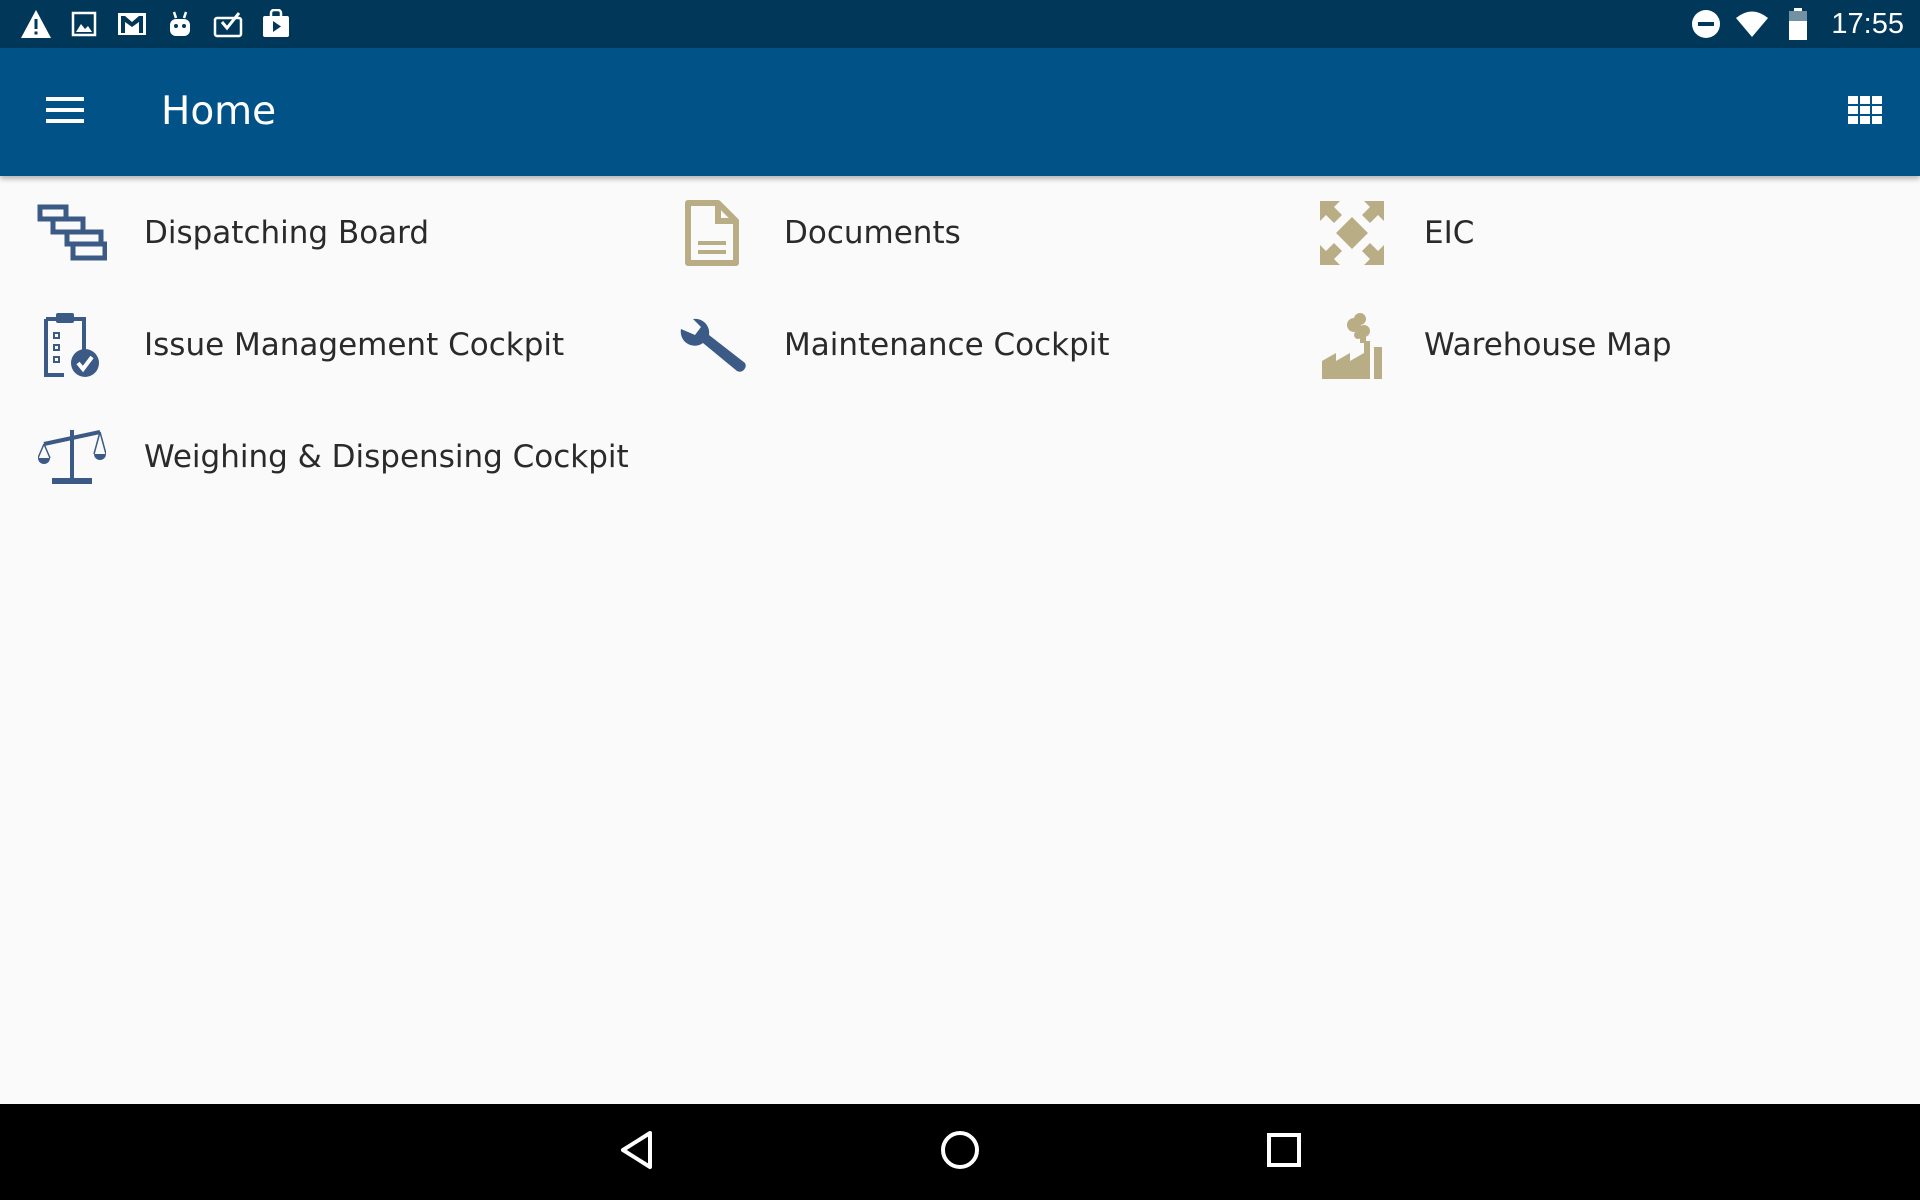 Image resolution: width=1920 pixels, height=1200 pixels. Describe the element at coordinates (72, 457) in the screenshot. I see `scale-icon` at that location.